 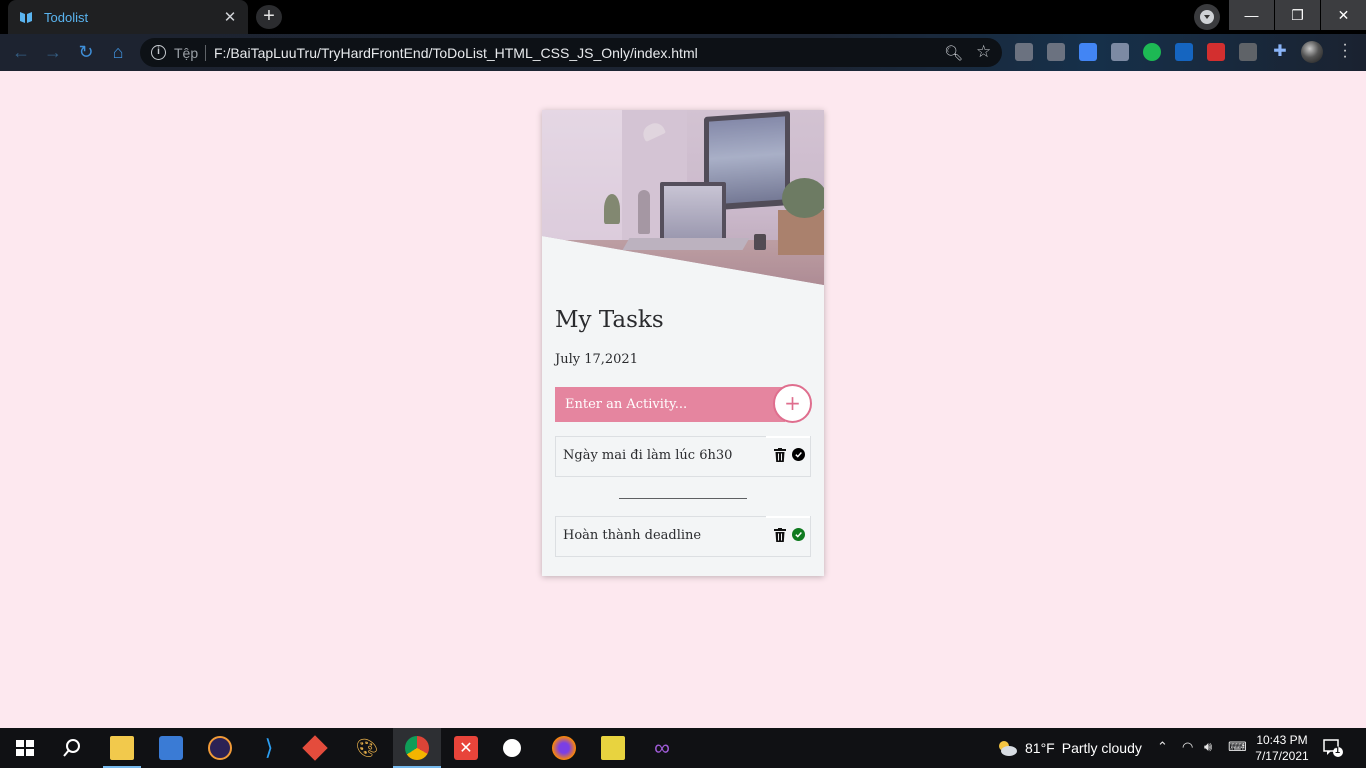 I want to click on close-window-button: ✕, so click(x=1343, y=15).